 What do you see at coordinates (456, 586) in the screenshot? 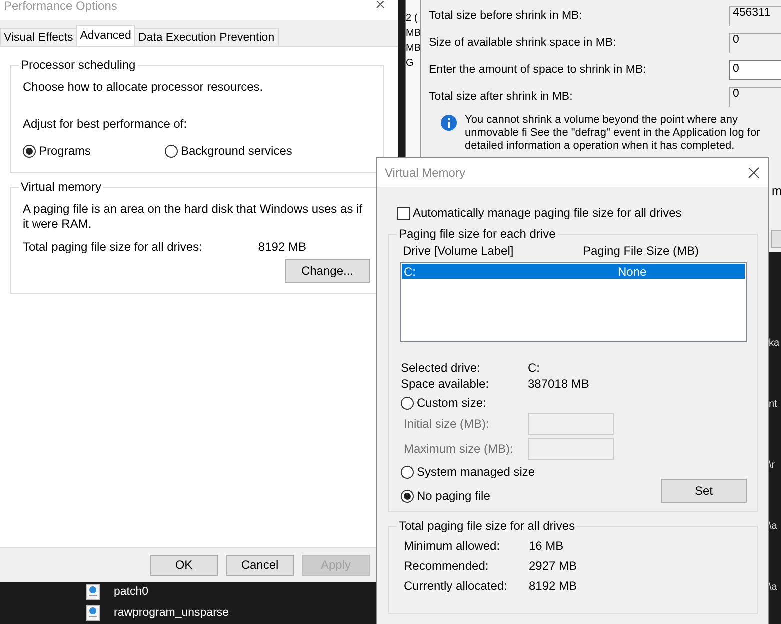
I see `info-label: Currently allocated:` at bounding box center [456, 586].